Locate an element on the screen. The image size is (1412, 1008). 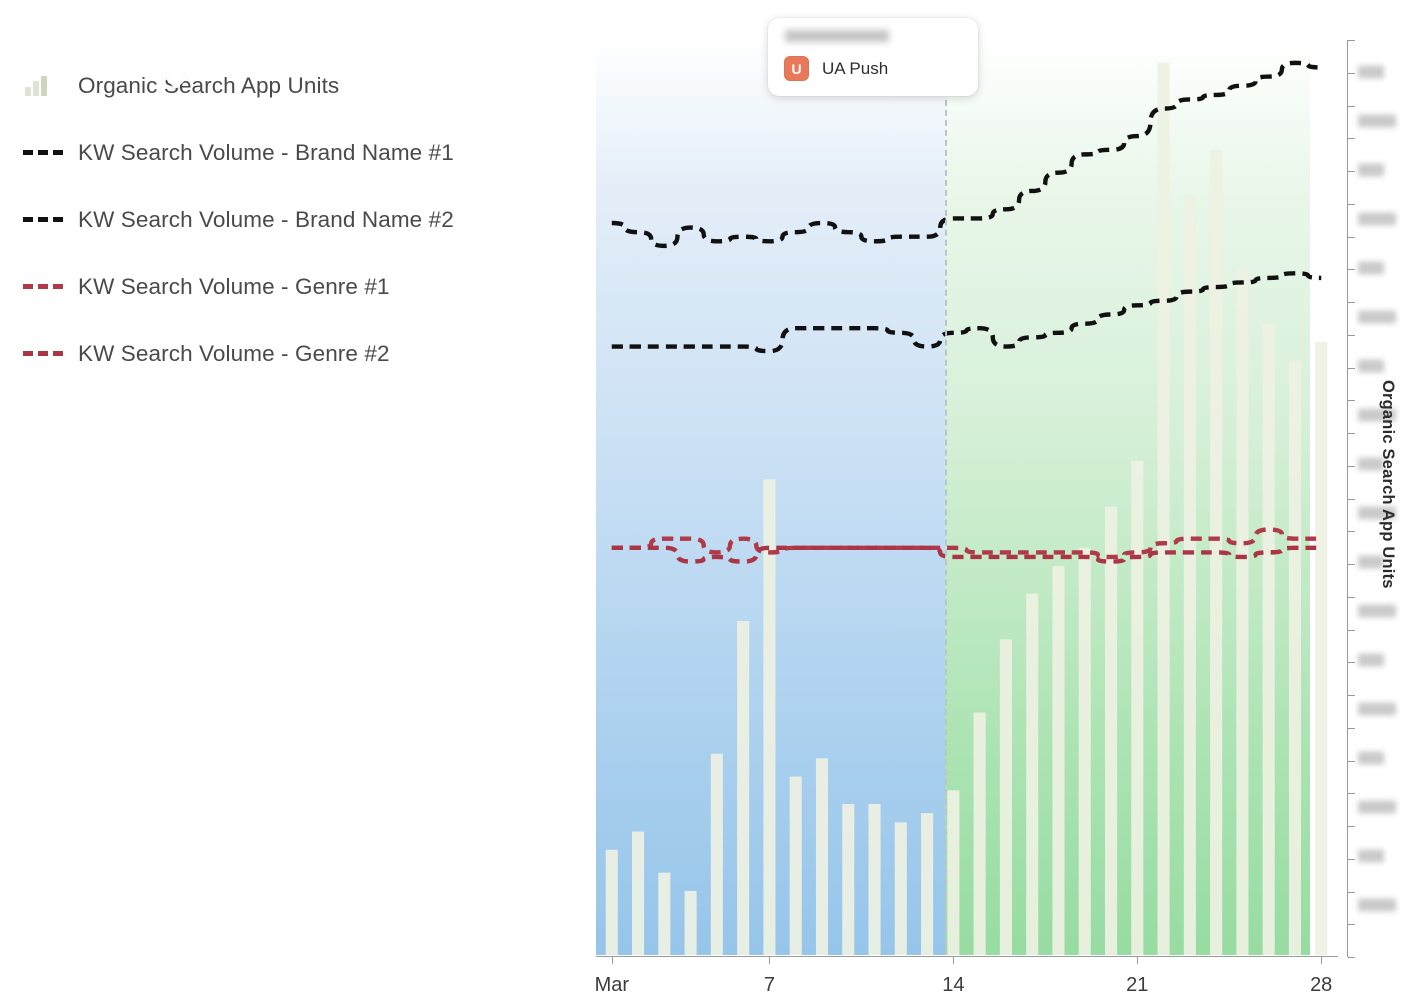
x-axis-tick-label: 14 is located at coordinates (953, 985).